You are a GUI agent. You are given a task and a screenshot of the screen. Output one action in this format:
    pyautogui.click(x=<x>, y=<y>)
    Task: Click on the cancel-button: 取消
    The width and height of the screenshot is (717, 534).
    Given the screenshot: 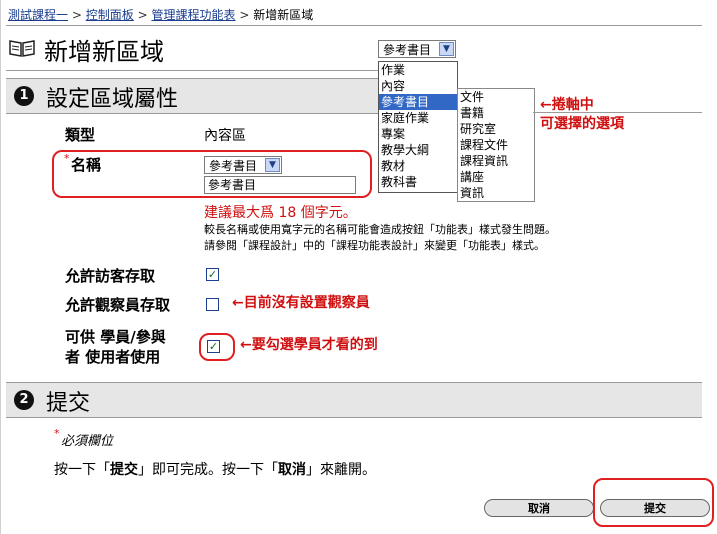 What is the action you would take?
    pyautogui.click(x=539, y=508)
    